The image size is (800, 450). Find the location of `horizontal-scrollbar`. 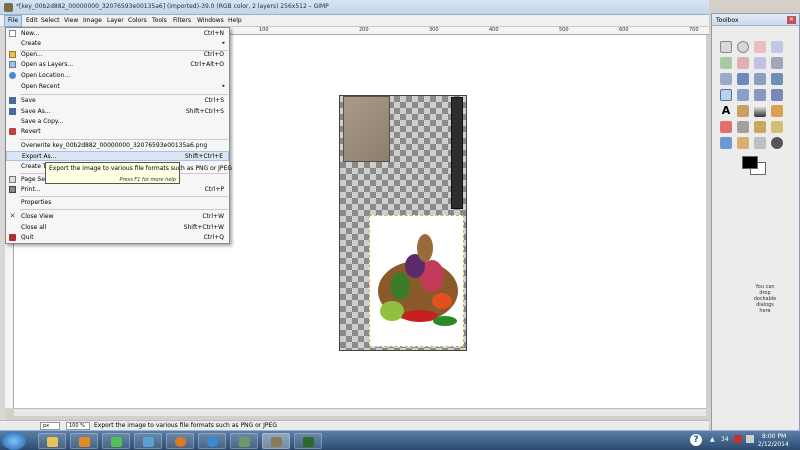

horizontal-scrollbar is located at coordinates (360, 412).